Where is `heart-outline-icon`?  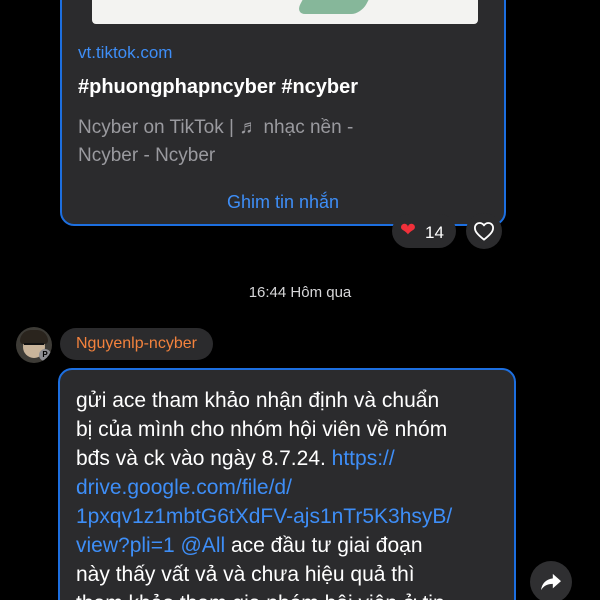
heart-outline-icon is located at coordinates (483, 231).